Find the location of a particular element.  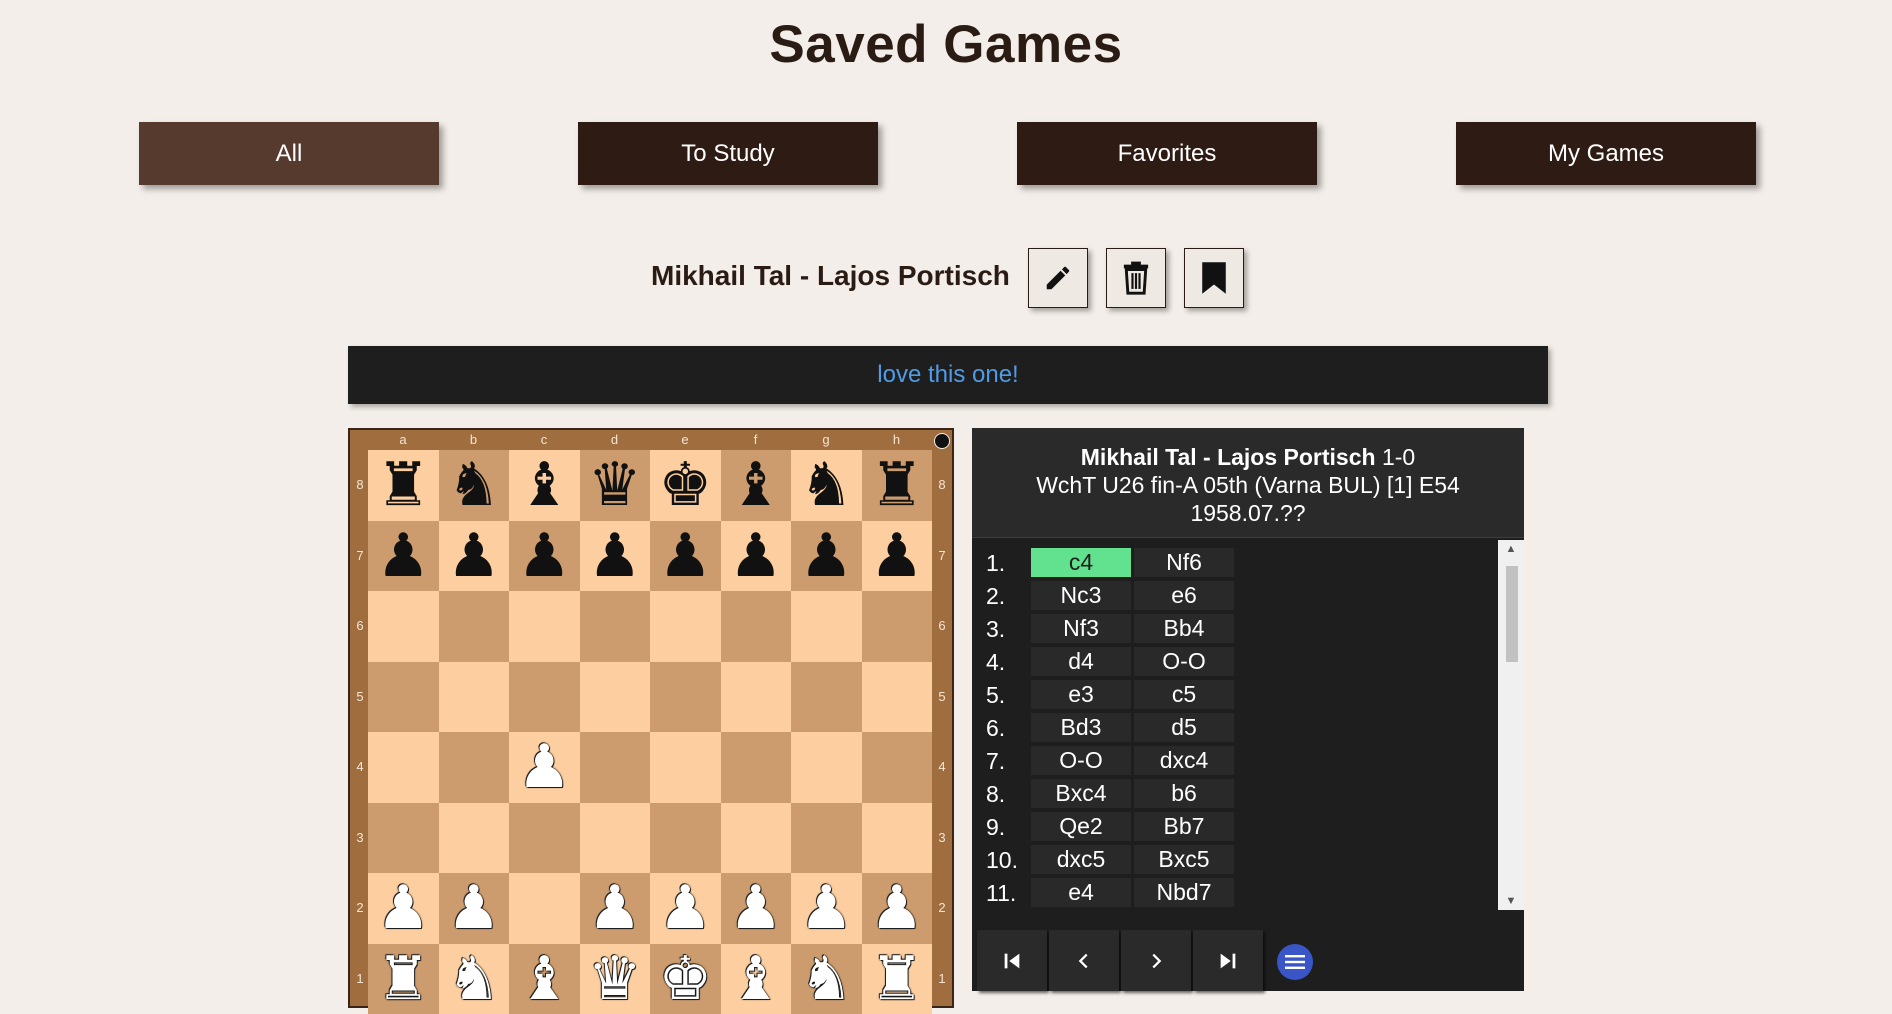

black-rook-icon: ♜ is located at coordinates (403, 485).